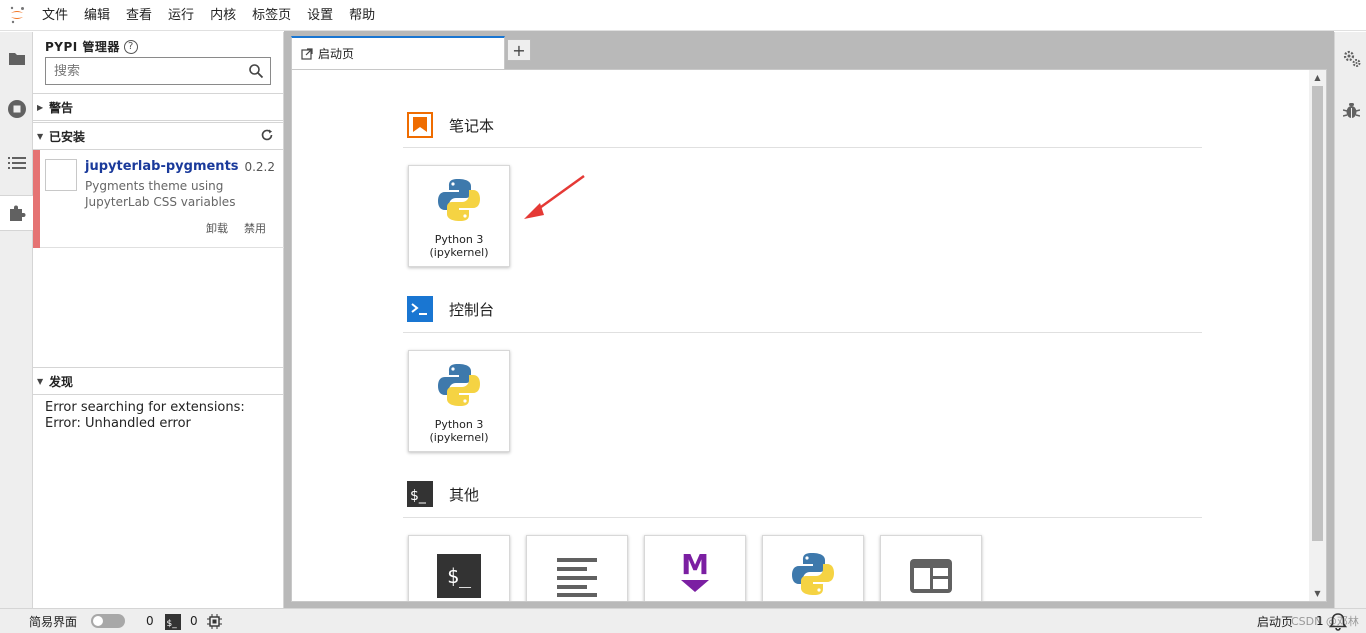 The image size is (1366, 633). What do you see at coordinates (259, 167) in the screenshot?
I see `extension-version: 0.2.2` at bounding box center [259, 167].